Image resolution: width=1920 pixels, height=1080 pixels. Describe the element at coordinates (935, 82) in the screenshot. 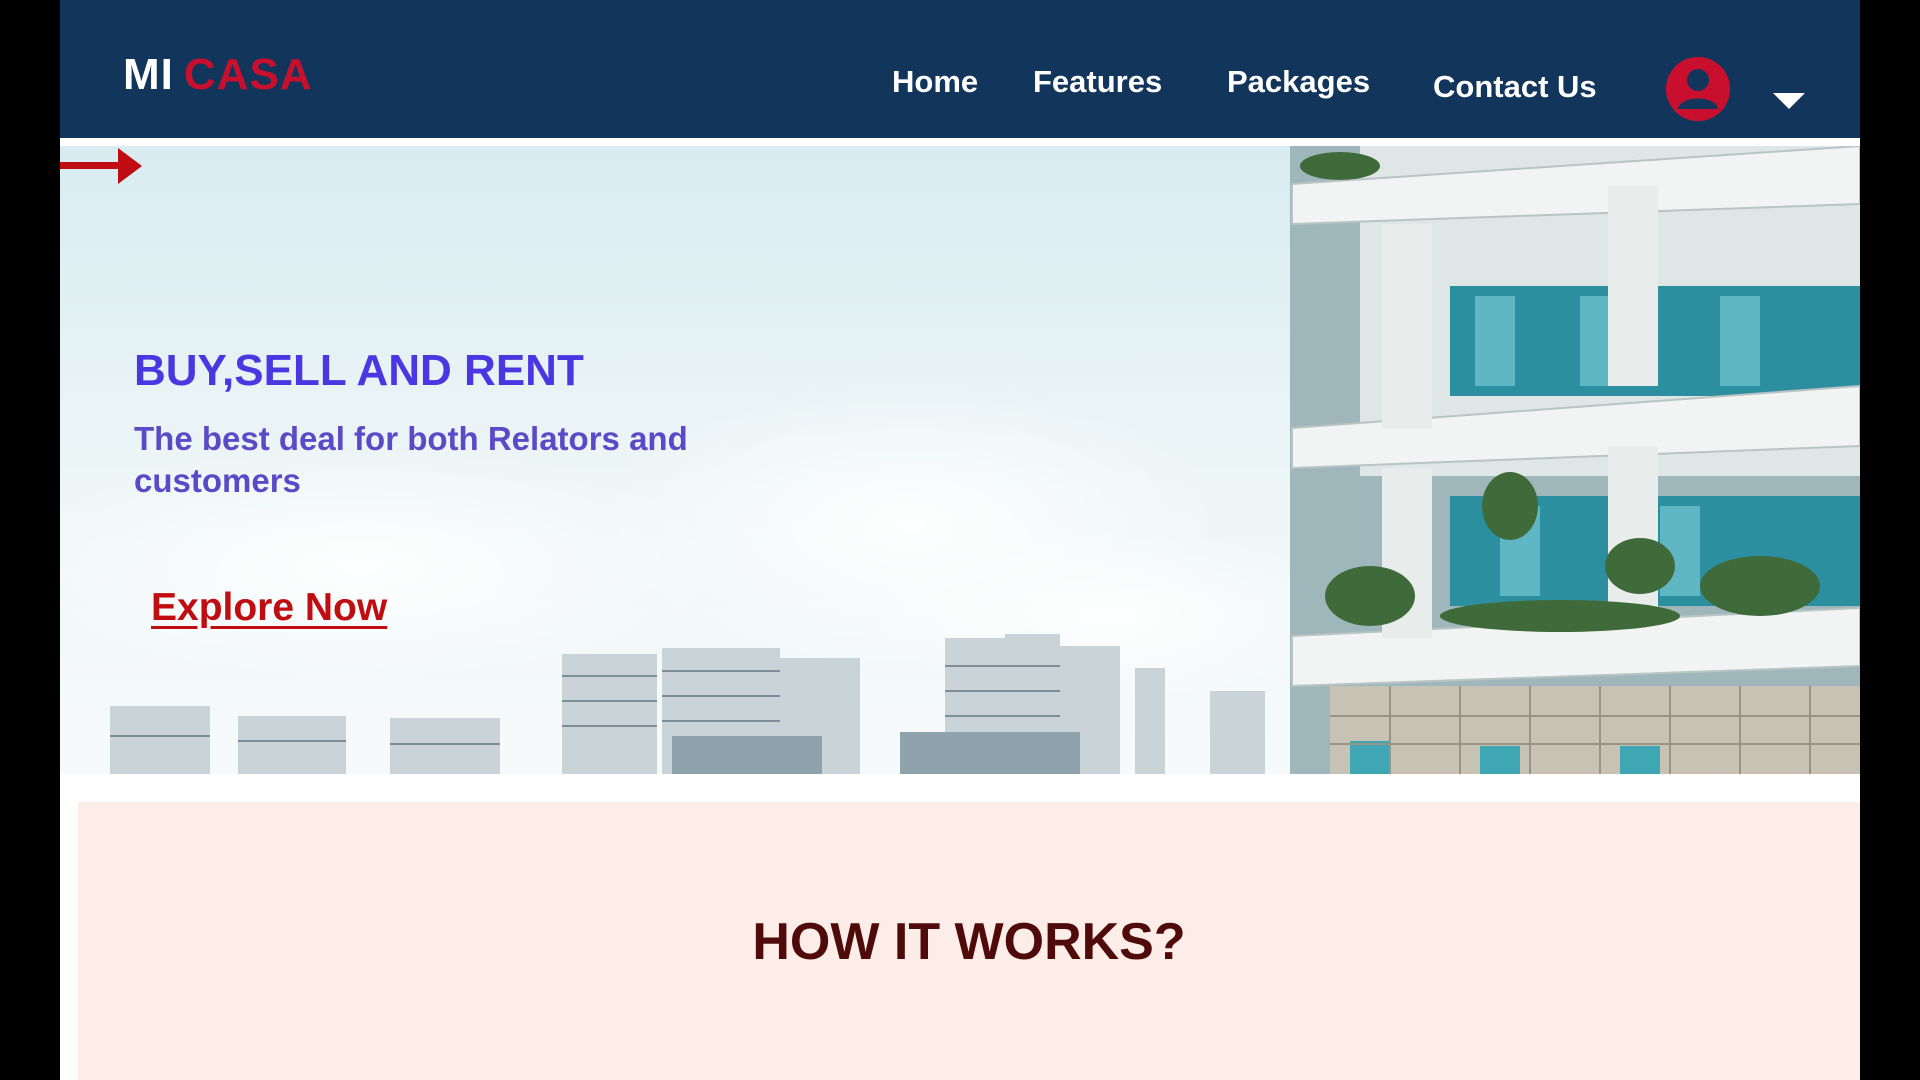

I see `nav-home-link: Home` at that location.